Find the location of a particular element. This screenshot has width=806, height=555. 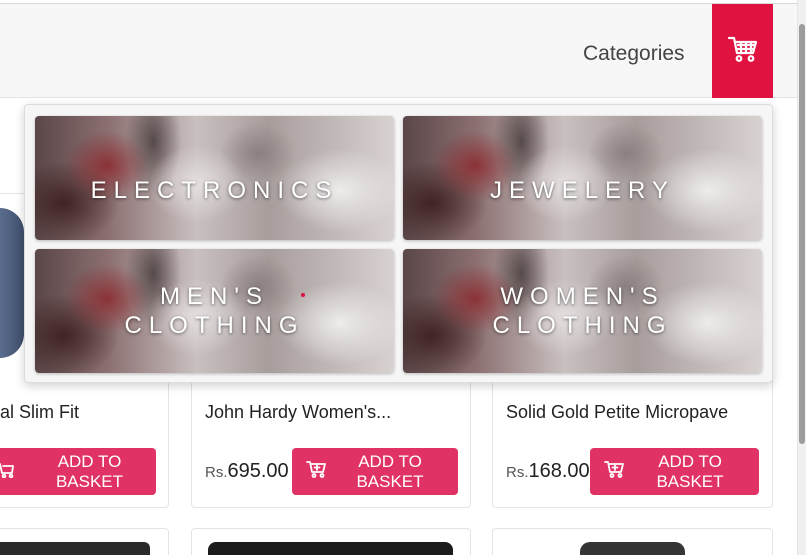

product-name: Solid Gold Petite Micropave is located at coordinates (617, 412).